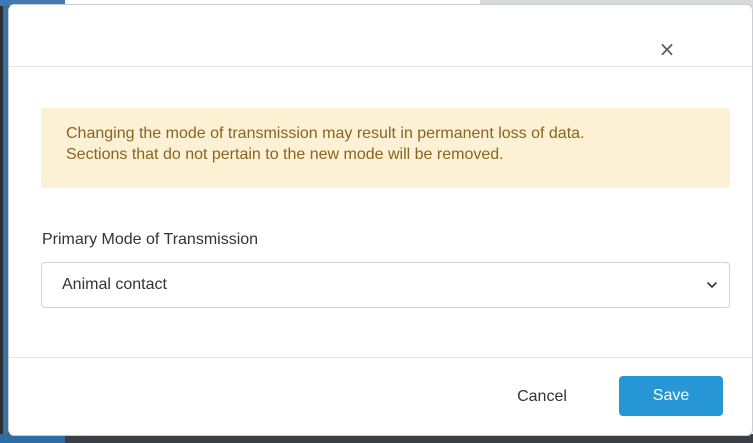 Image resolution: width=753 pixels, height=443 pixels. Describe the element at coordinates (380, 36) in the screenshot. I see `dialog-header: ×` at that location.